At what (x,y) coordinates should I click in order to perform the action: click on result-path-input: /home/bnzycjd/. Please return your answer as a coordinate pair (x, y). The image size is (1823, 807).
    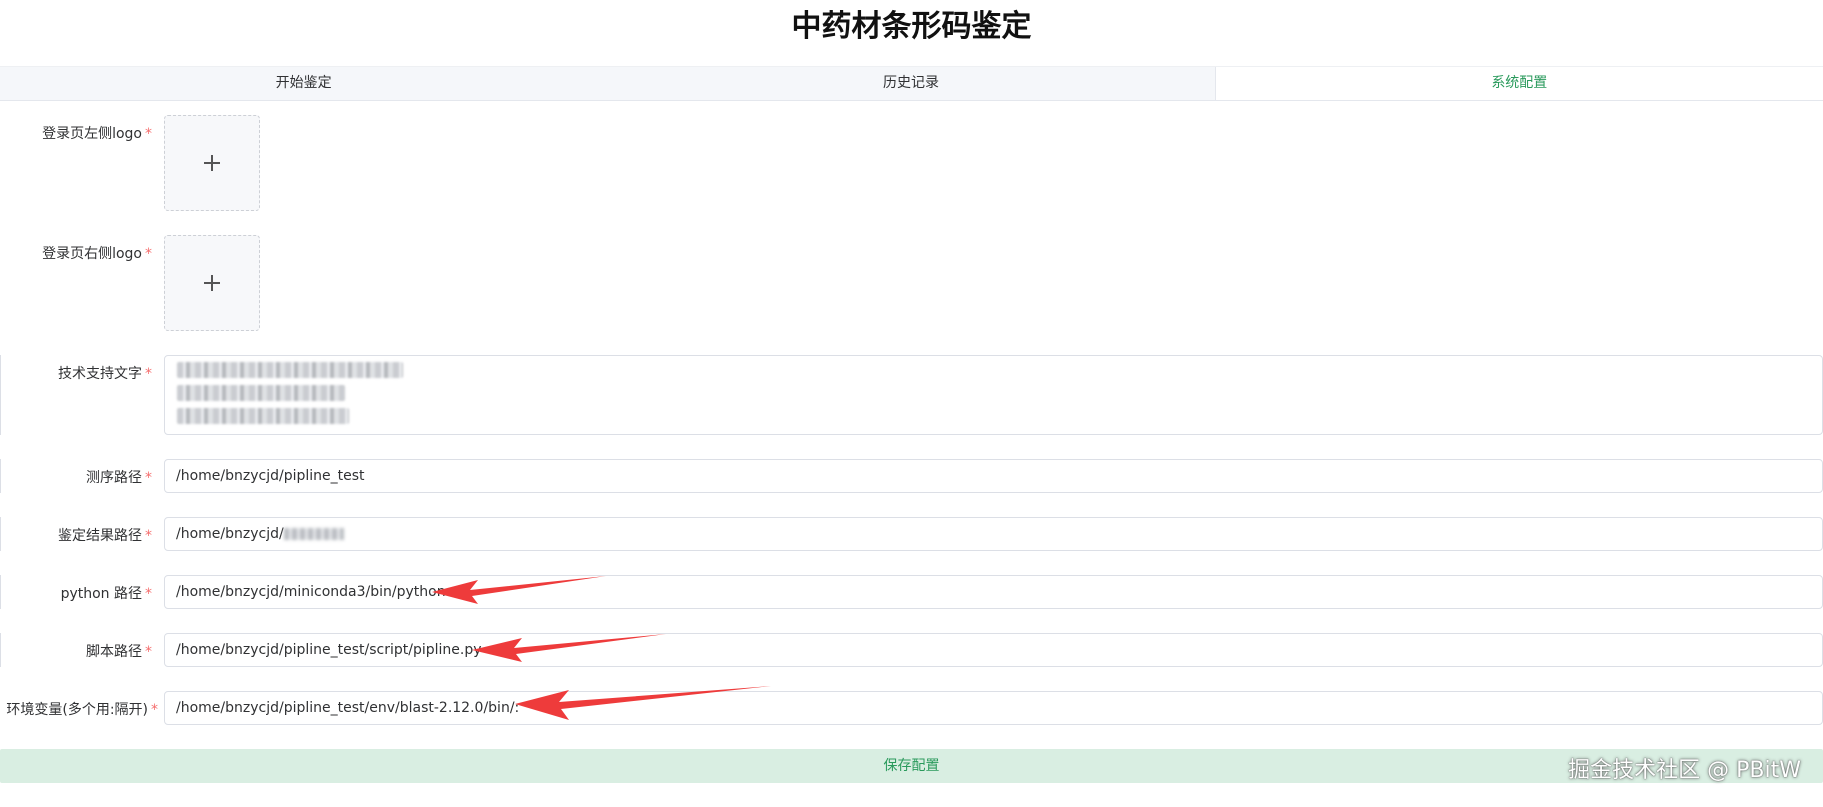
    Looking at the image, I should click on (993, 534).